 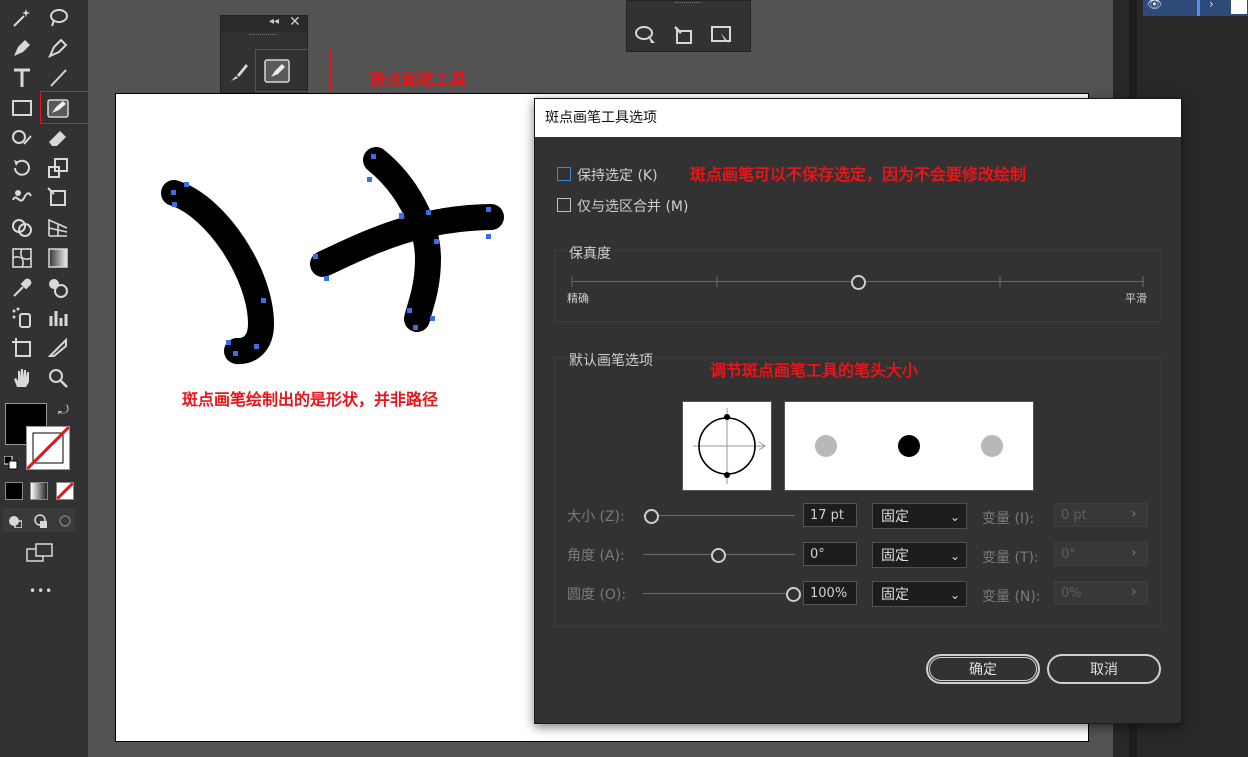 I want to click on ok-button: 确定, so click(x=983, y=669).